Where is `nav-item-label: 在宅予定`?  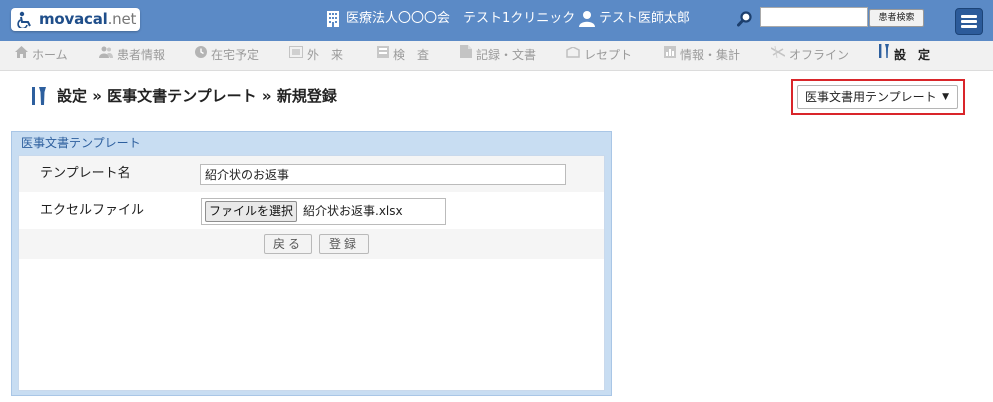
nav-item-label: 在宅予定 is located at coordinates (235, 55).